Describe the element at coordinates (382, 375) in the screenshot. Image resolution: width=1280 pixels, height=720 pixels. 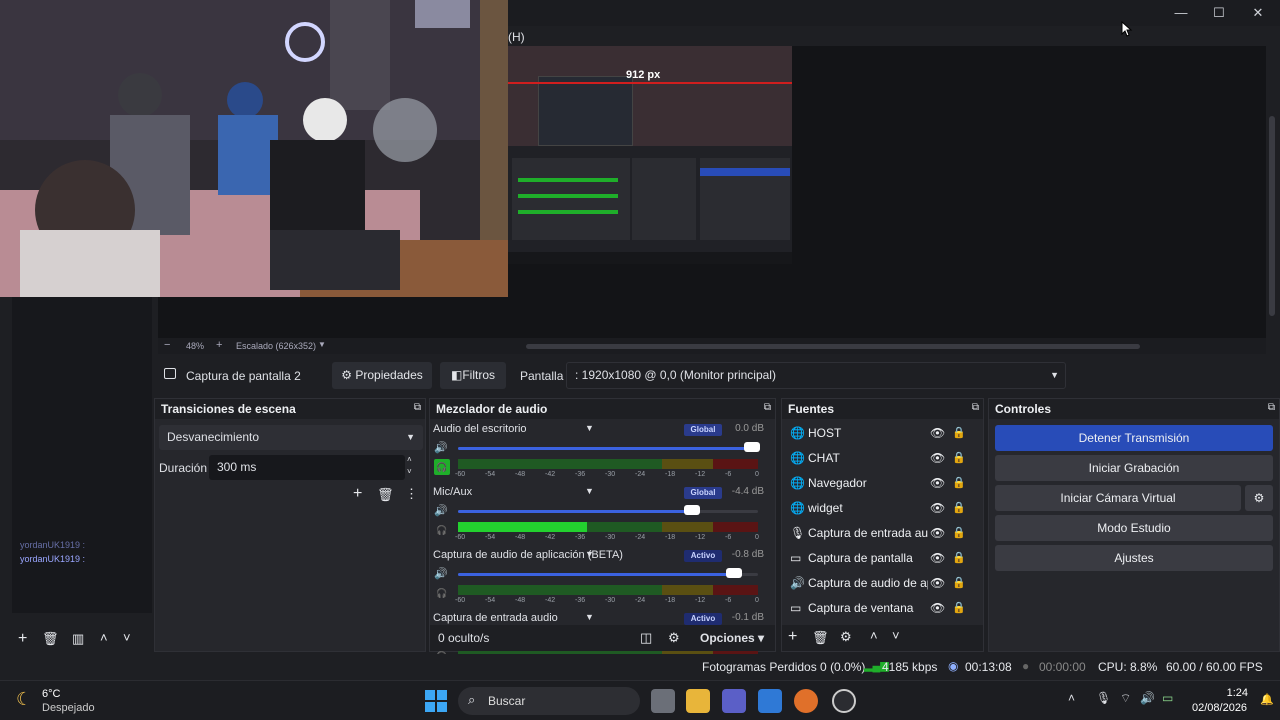
I see `properties-button: ⚙ Propiedades` at that location.